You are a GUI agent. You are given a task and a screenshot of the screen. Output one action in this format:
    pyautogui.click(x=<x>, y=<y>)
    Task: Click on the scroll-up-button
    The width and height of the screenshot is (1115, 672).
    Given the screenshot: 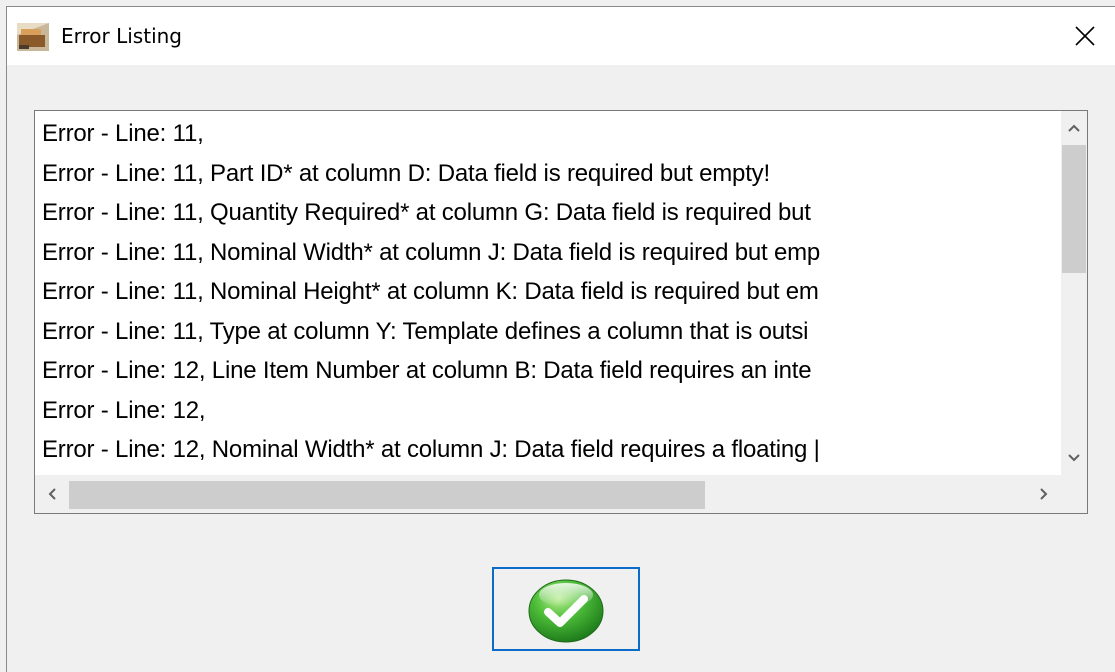 What is the action you would take?
    pyautogui.click(x=1074, y=128)
    